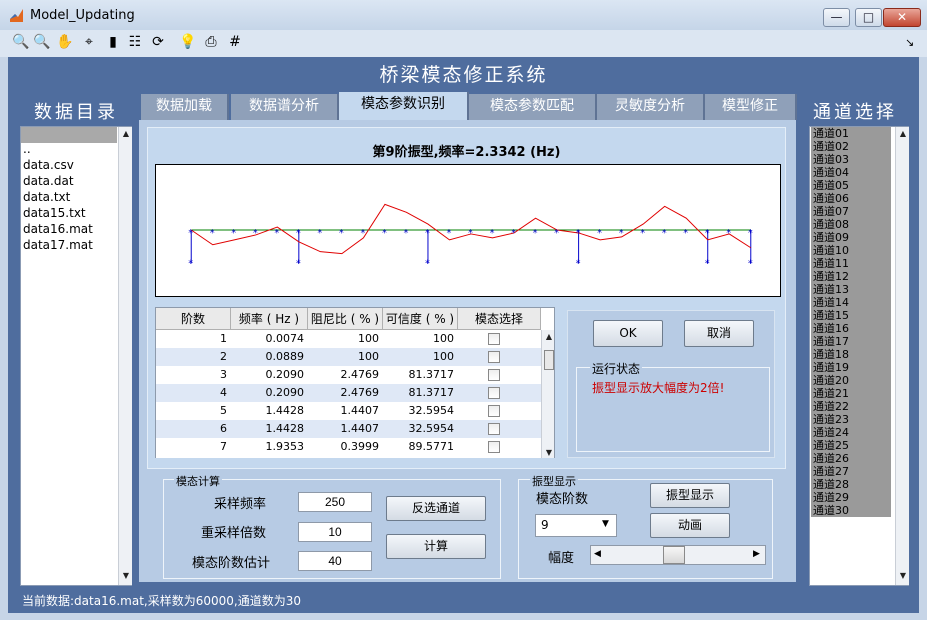 The width and height of the screenshot is (927, 620). Describe the element at coordinates (597, 554) in the screenshot. I see `slider-left-icon: ◀` at that location.